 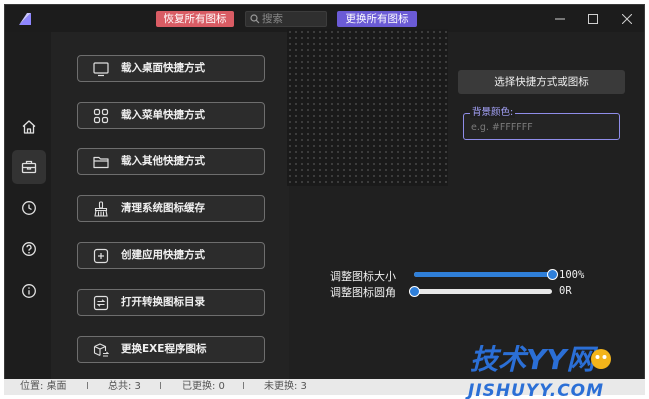 I want to click on search-input, so click(x=293, y=19).